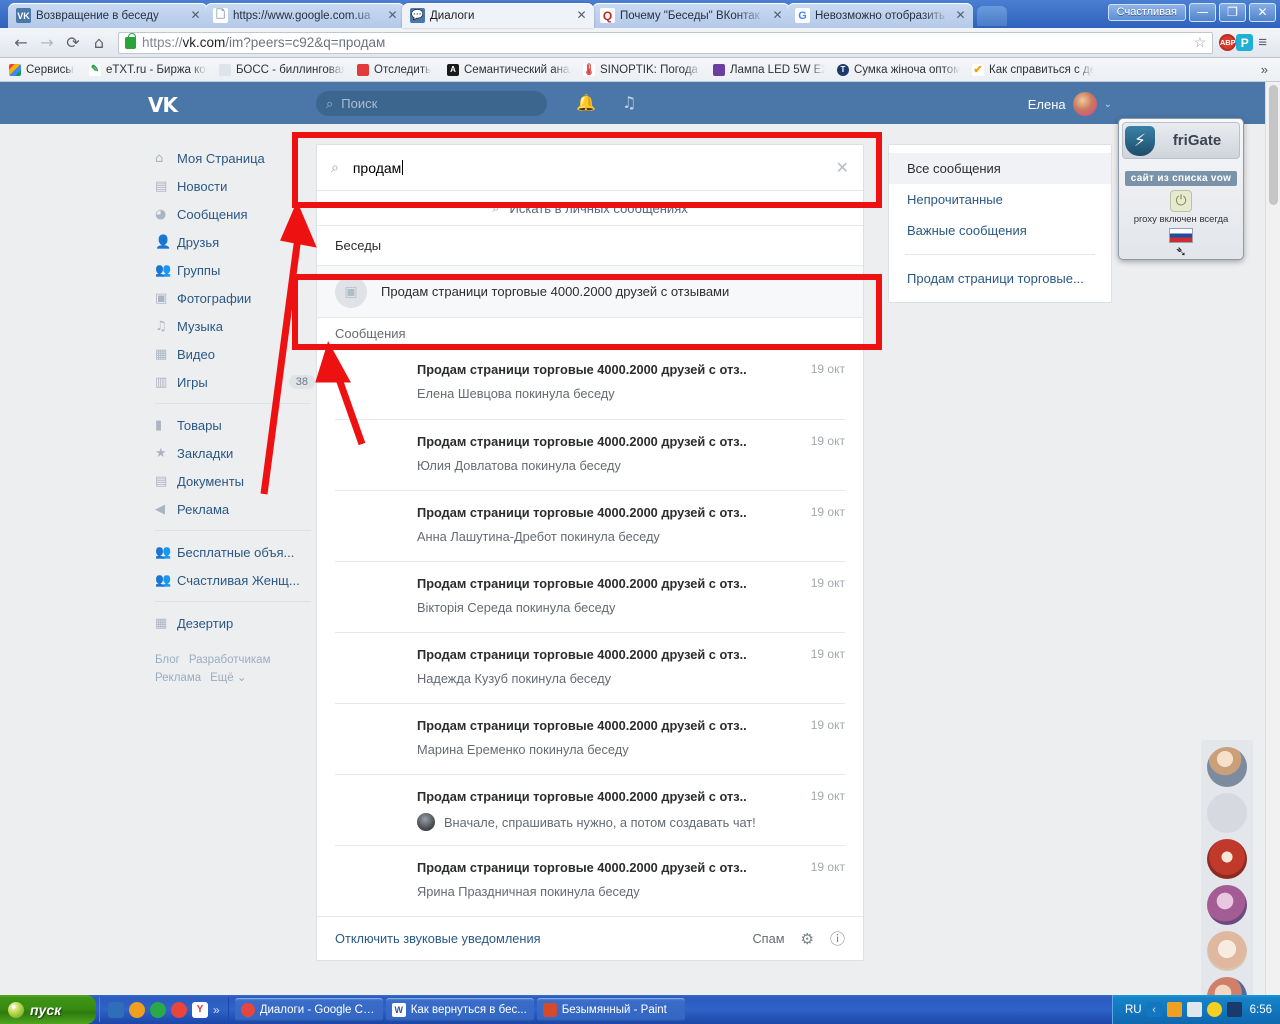  Describe the element at coordinates (1234, 1009) in the screenshot. I see `monitor-icon` at that location.